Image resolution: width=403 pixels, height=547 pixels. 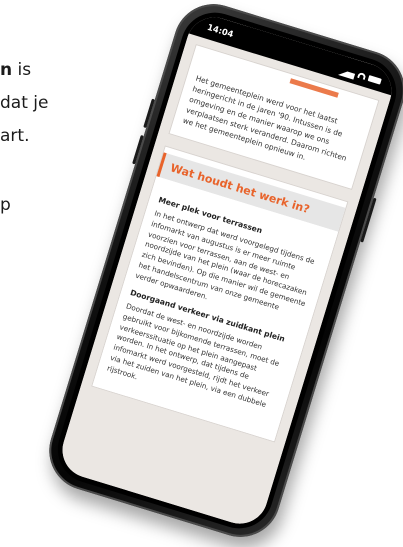 I want to click on status-time: 14:04, so click(x=220, y=31).